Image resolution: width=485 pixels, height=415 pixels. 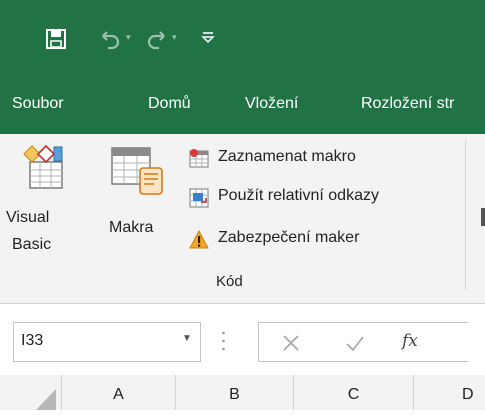 I want to click on enter-icon, so click(x=355, y=343).